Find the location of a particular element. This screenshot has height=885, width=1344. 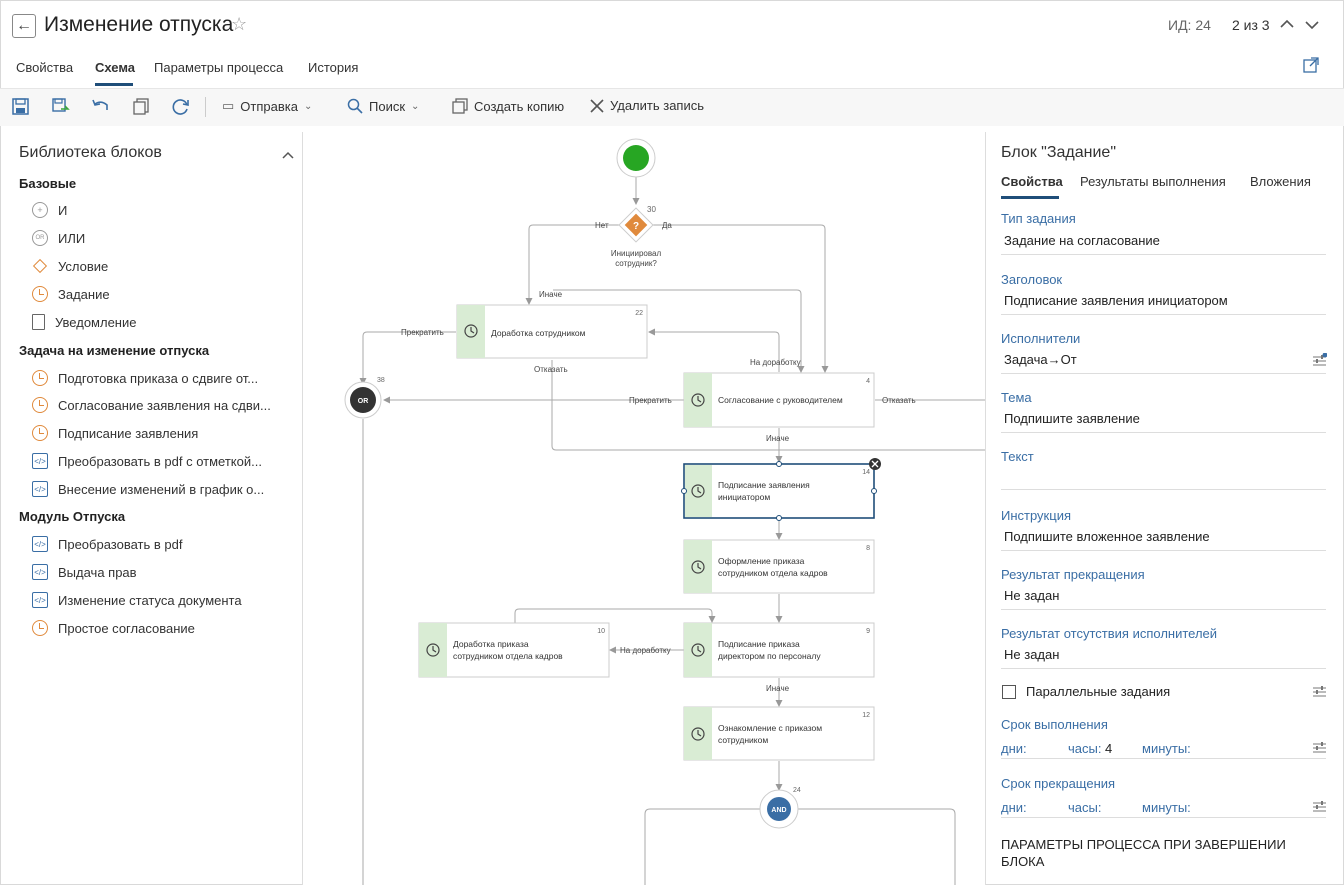

text-label: Текст is located at coordinates (1017, 456).